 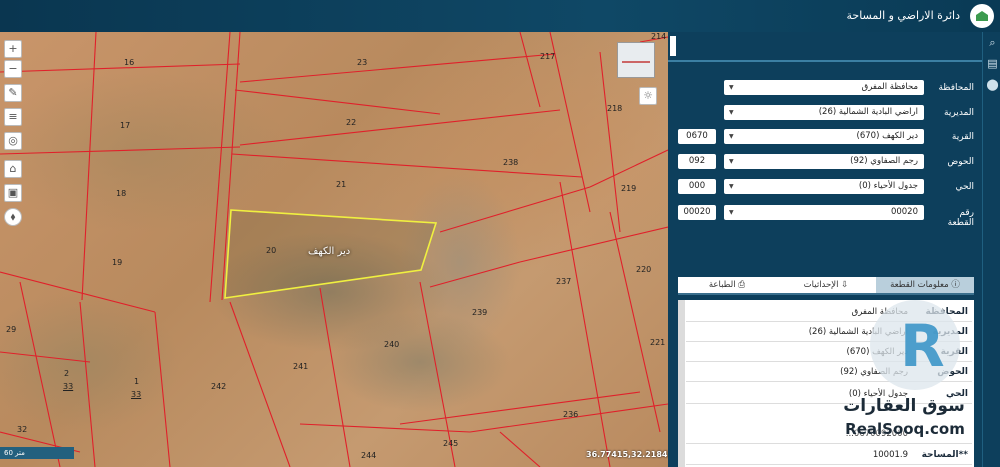 I want to click on compass-icon: ⬧, so click(x=13, y=217).